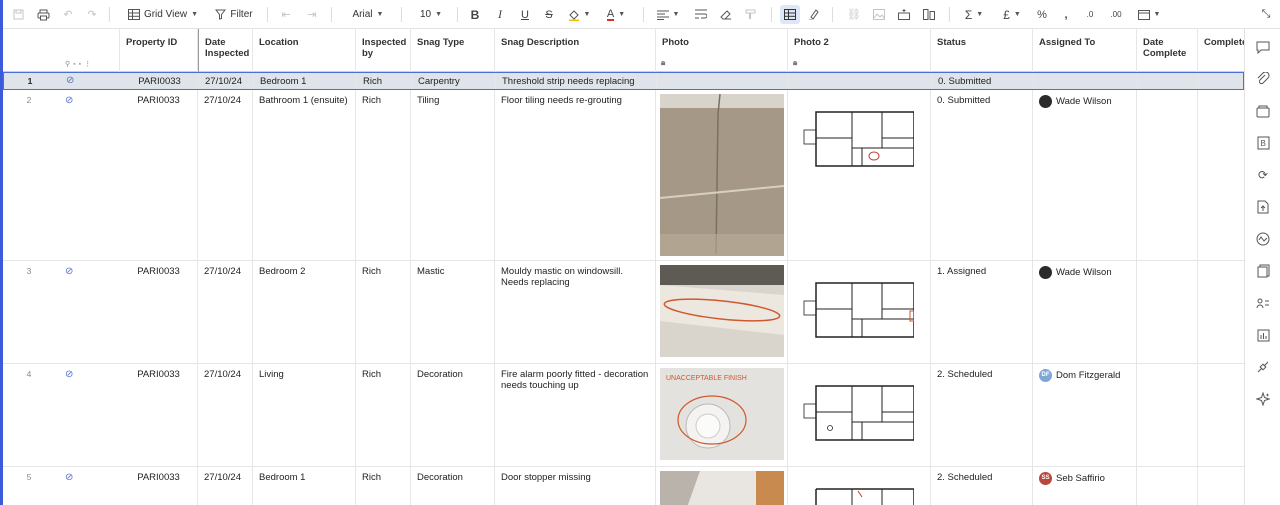 The height and width of the screenshot is (505, 1280). Describe the element at coordinates (1085, 50) in the screenshot. I see `col-header-assigned-to: Assigned To` at that location.